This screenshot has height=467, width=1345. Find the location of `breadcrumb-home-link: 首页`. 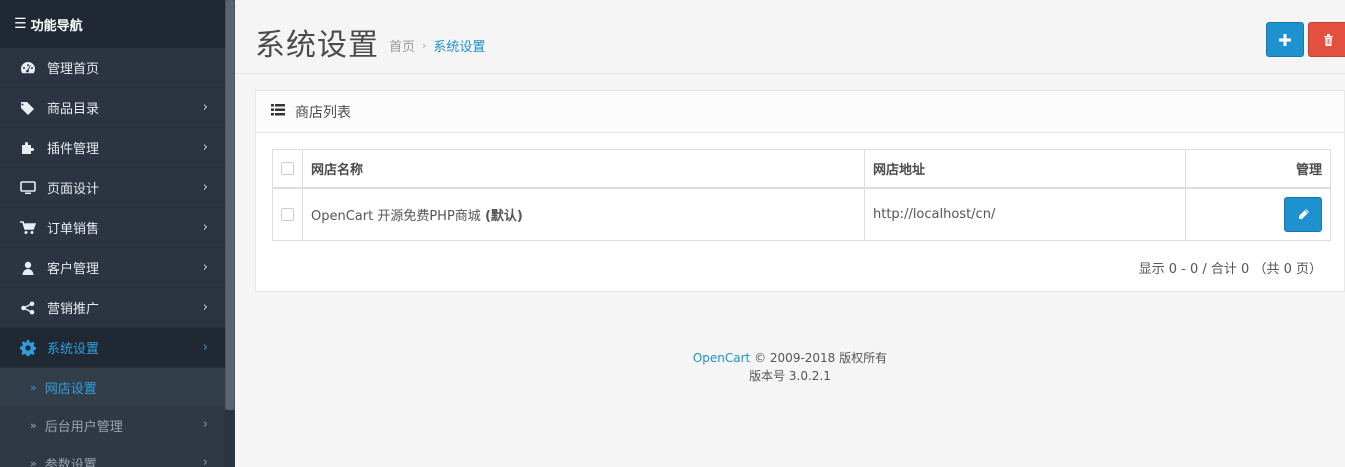

breadcrumb-home-link: 首页 is located at coordinates (402, 45).